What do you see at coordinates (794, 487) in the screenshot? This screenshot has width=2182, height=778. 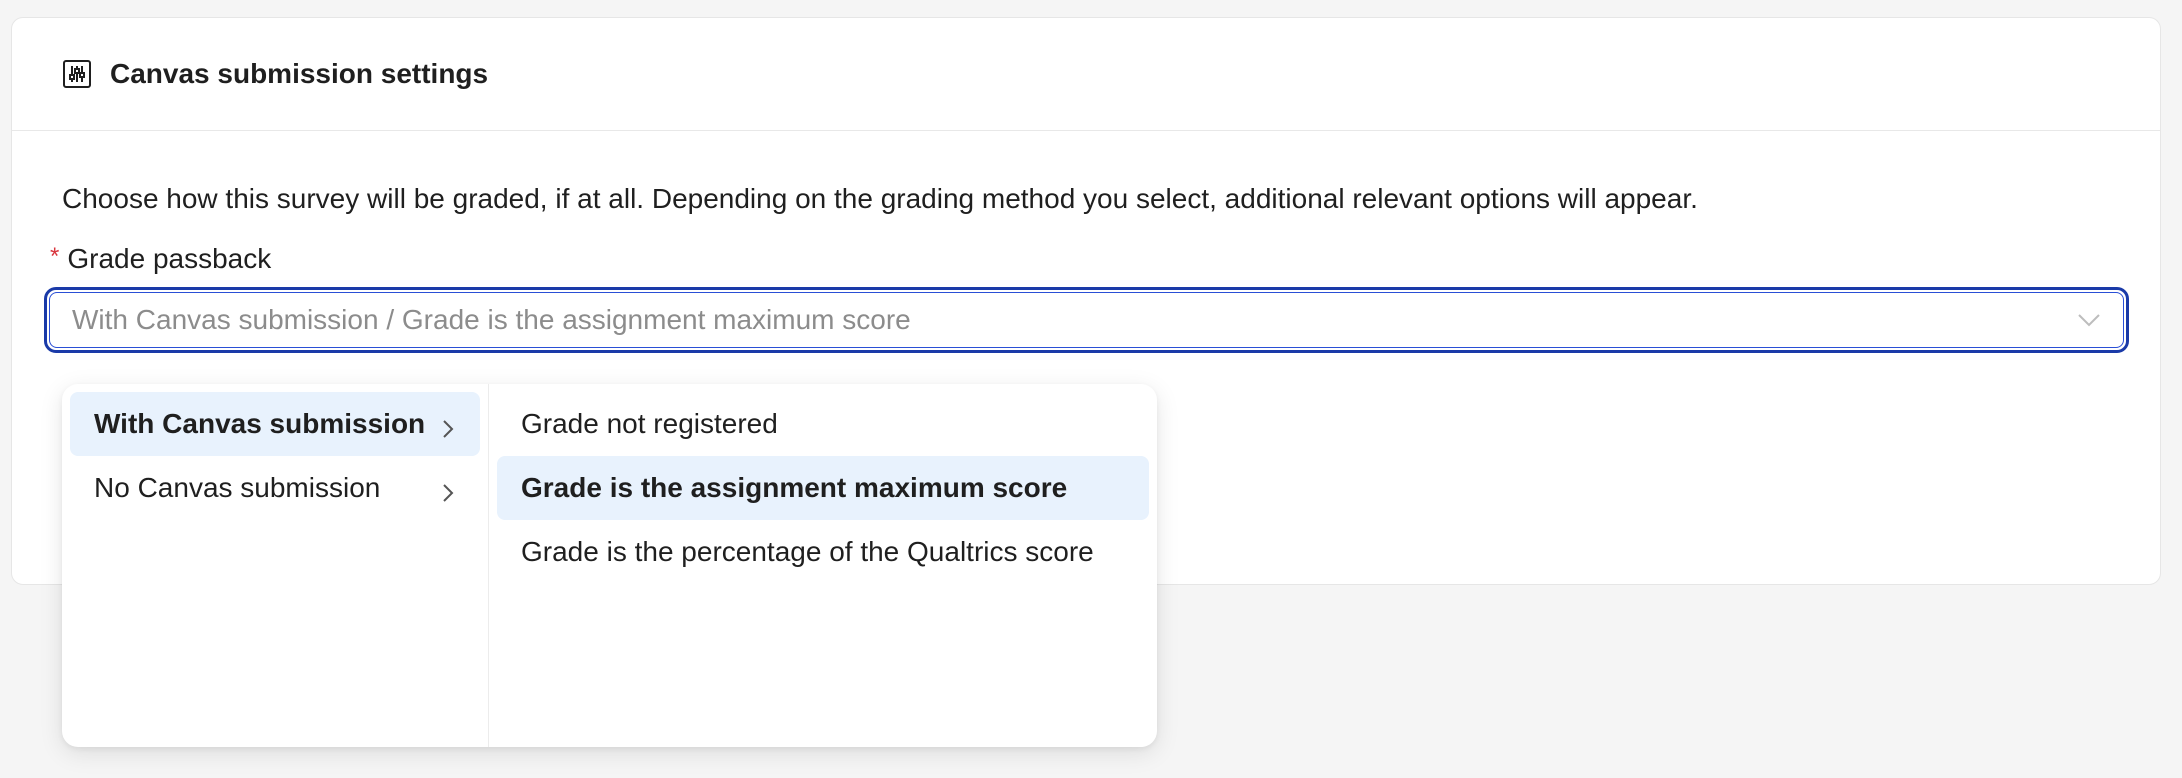 I see `option-label: Grade is the assignment maximum score` at bounding box center [794, 487].